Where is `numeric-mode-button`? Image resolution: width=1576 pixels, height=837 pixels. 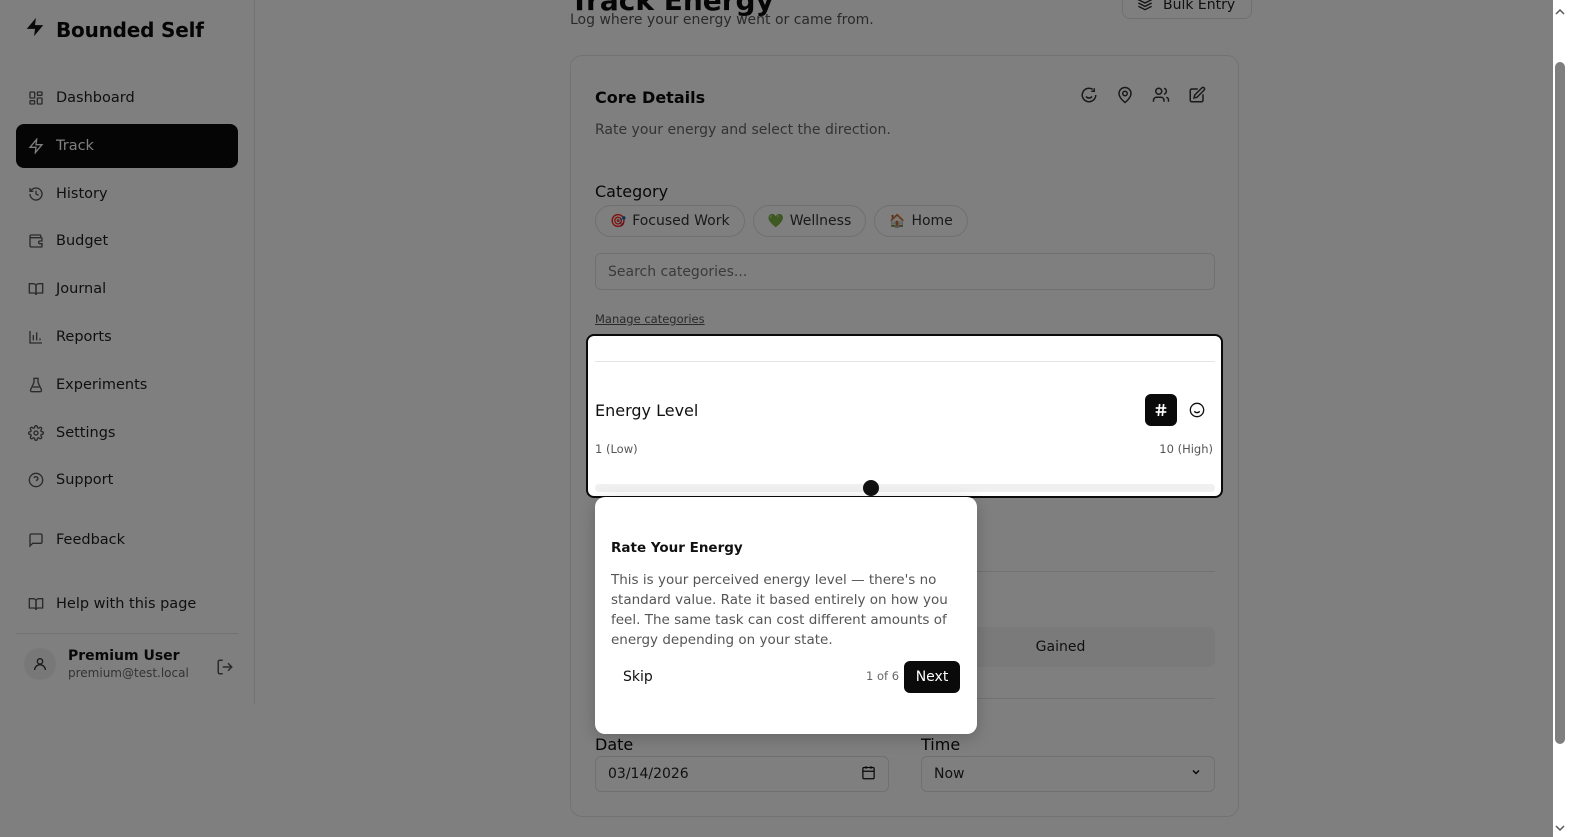 numeric-mode-button is located at coordinates (1161, 410).